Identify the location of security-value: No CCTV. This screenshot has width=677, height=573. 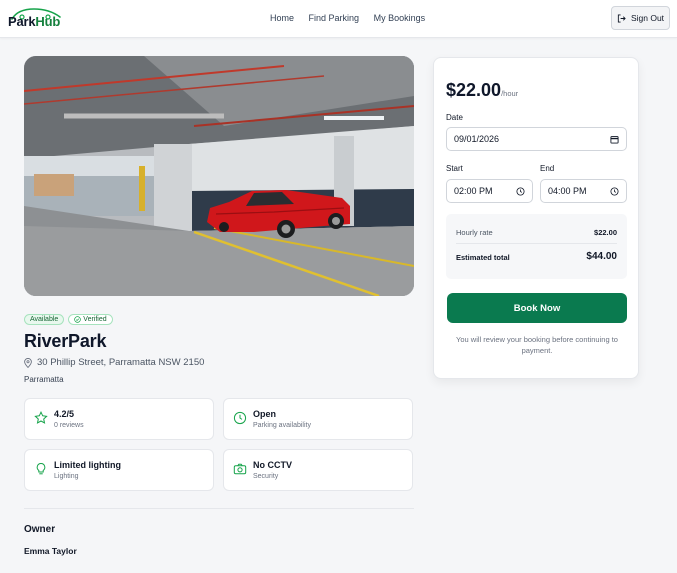
(272, 465).